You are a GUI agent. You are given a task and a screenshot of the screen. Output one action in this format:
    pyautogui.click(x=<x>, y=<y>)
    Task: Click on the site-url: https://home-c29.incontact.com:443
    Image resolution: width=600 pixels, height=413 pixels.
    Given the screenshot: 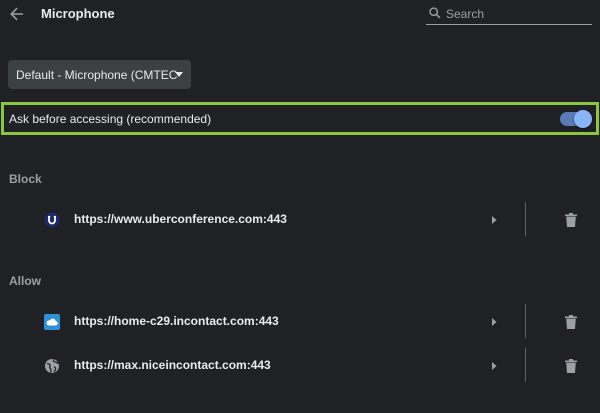 What is the action you would take?
    pyautogui.click(x=176, y=321)
    